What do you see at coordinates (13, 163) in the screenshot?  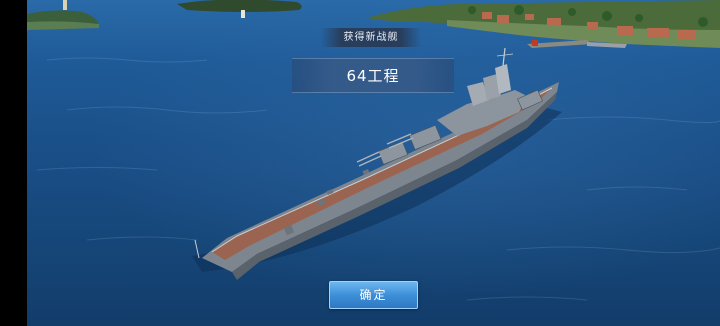 I see `letterbox-left` at bounding box center [13, 163].